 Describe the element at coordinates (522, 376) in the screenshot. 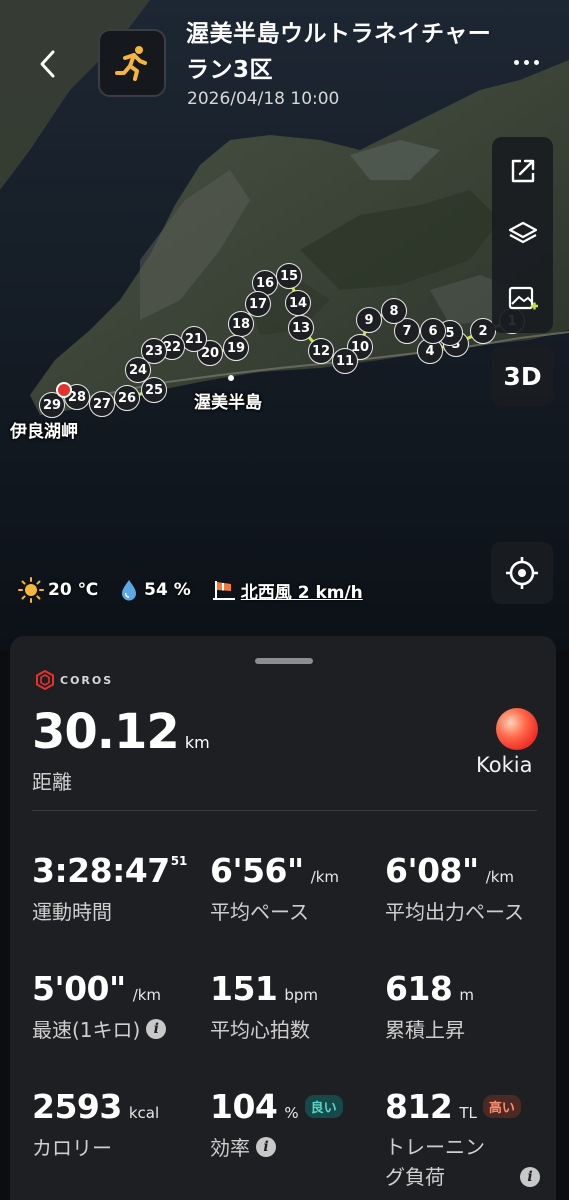

I see `3d-toggle-button: 3D` at that location.